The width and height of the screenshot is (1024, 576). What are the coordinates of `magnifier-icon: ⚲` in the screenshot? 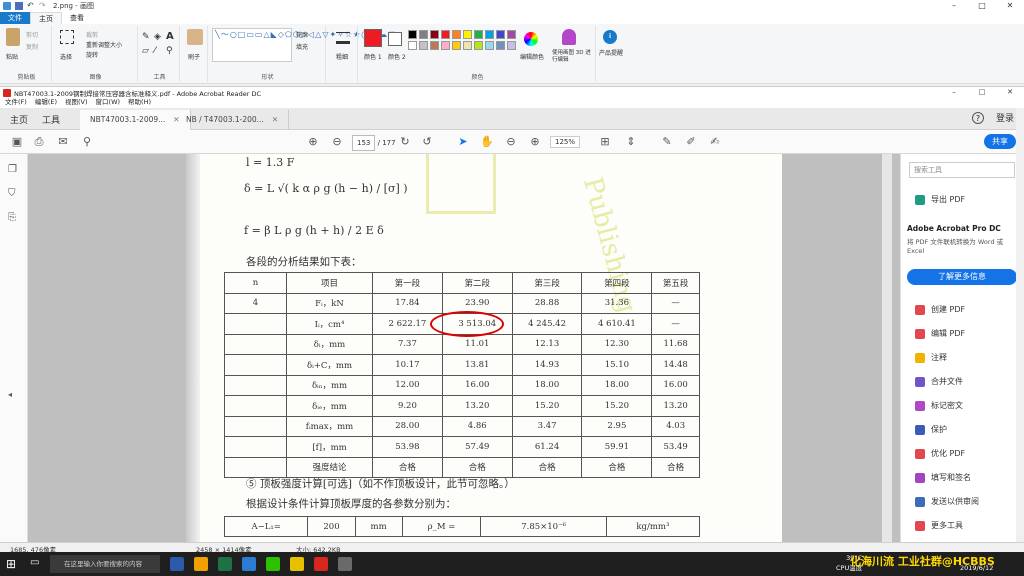 It's located at (169, 51).